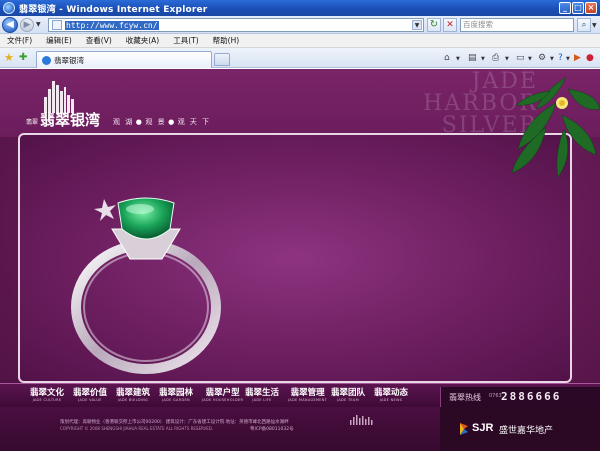  I want to click on close-button: ×, so click(591, 8).